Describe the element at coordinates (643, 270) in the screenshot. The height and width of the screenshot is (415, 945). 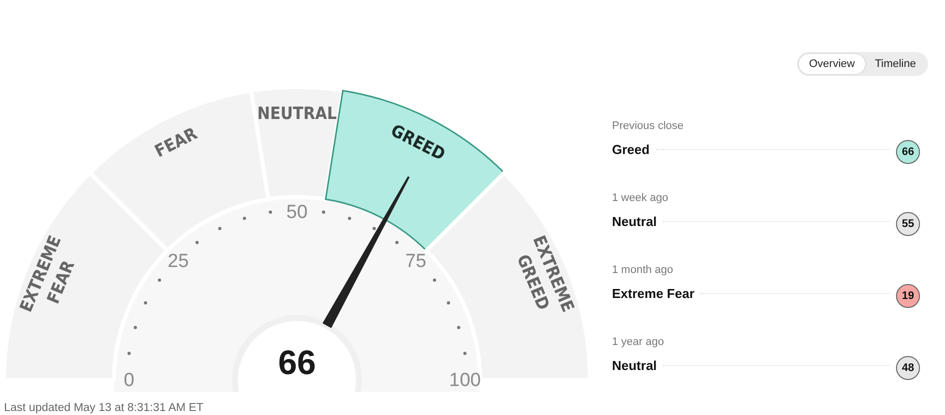
I see `period-label: 1 month ago` at that location.